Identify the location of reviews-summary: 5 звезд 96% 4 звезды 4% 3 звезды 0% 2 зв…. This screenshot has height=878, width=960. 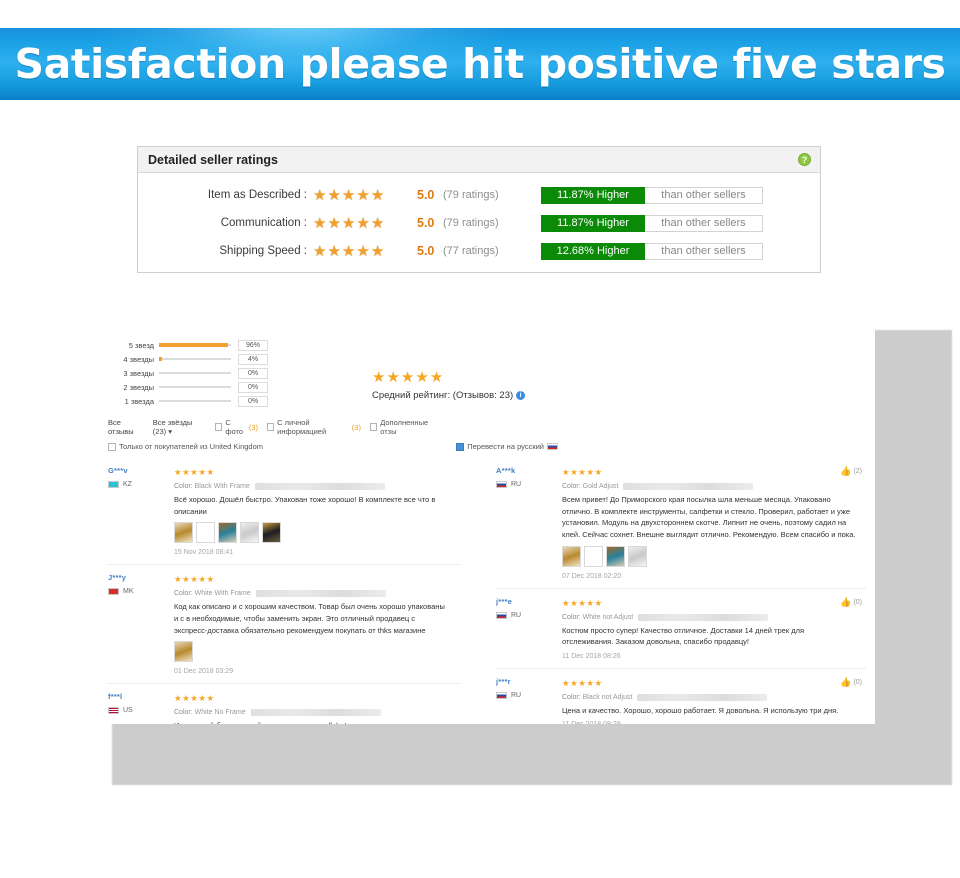
(487, 384).